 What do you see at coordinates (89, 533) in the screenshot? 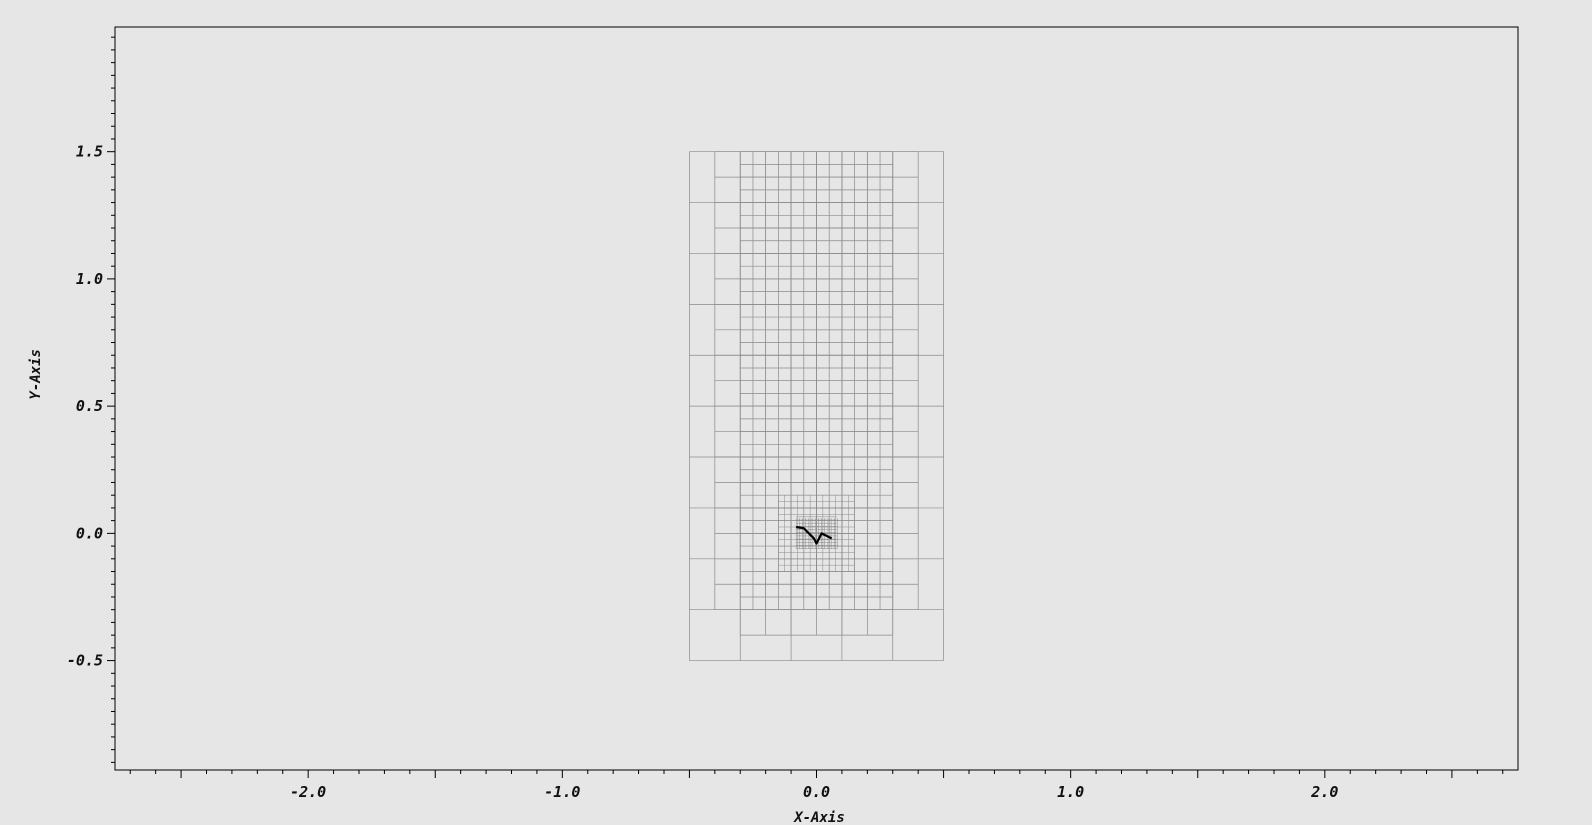
I see `y-tick-label: 0.0` at bounding box center [89, 533].